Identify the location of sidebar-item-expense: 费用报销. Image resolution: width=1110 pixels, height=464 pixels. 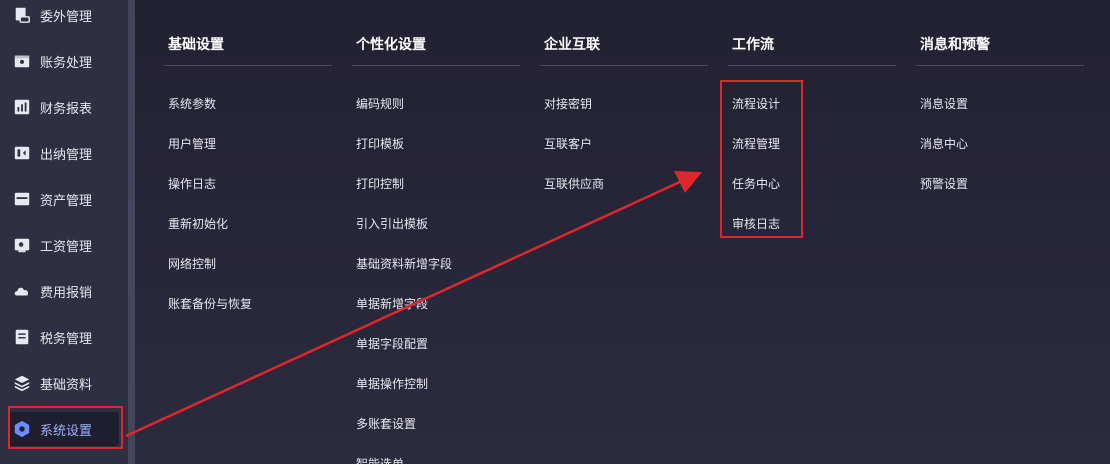
(64, 291).